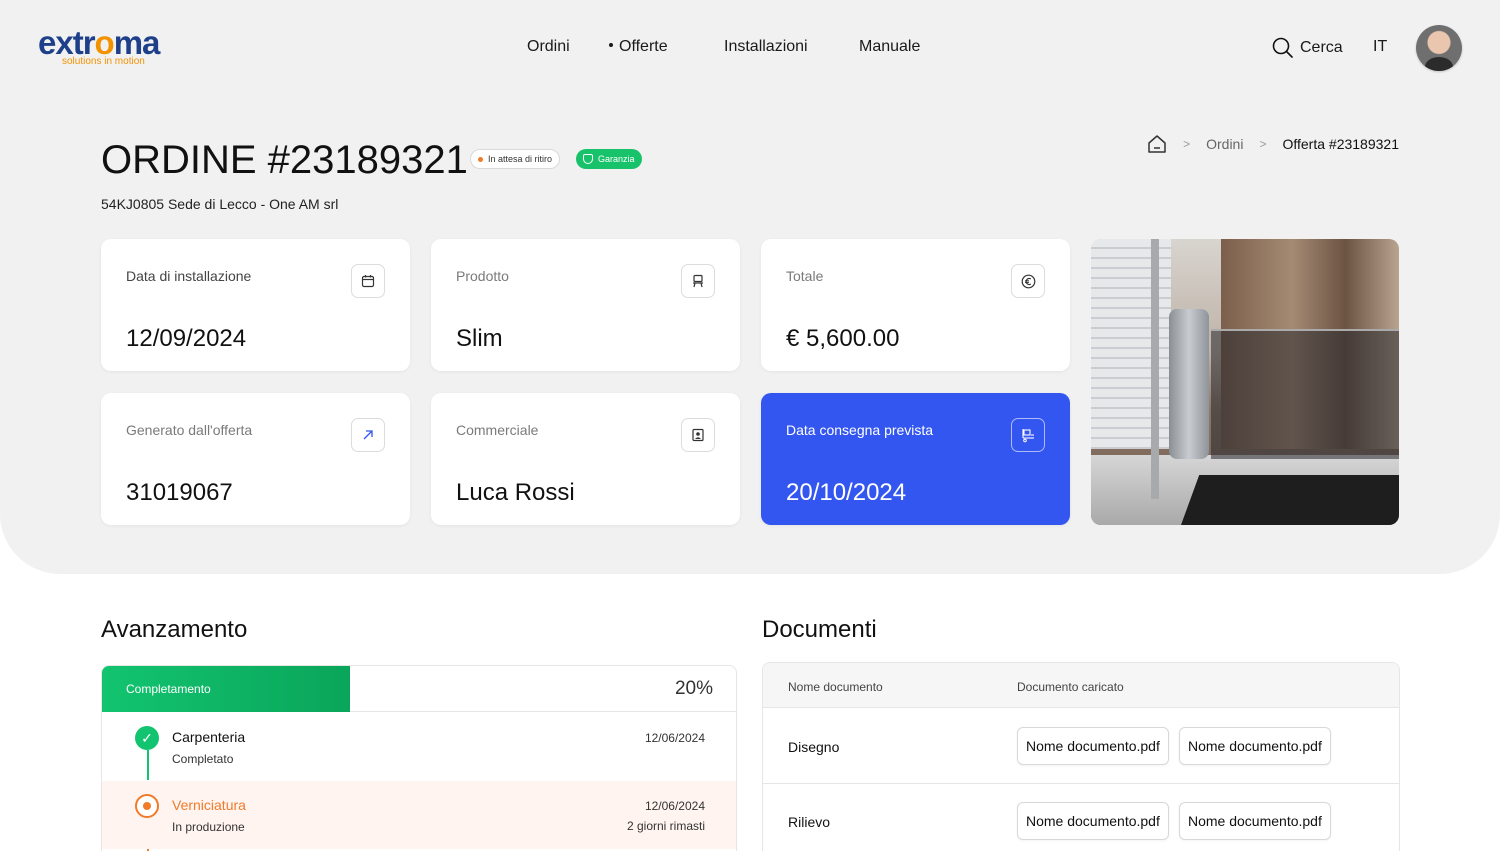  I want to click on home-icon, so click(1157, 144).